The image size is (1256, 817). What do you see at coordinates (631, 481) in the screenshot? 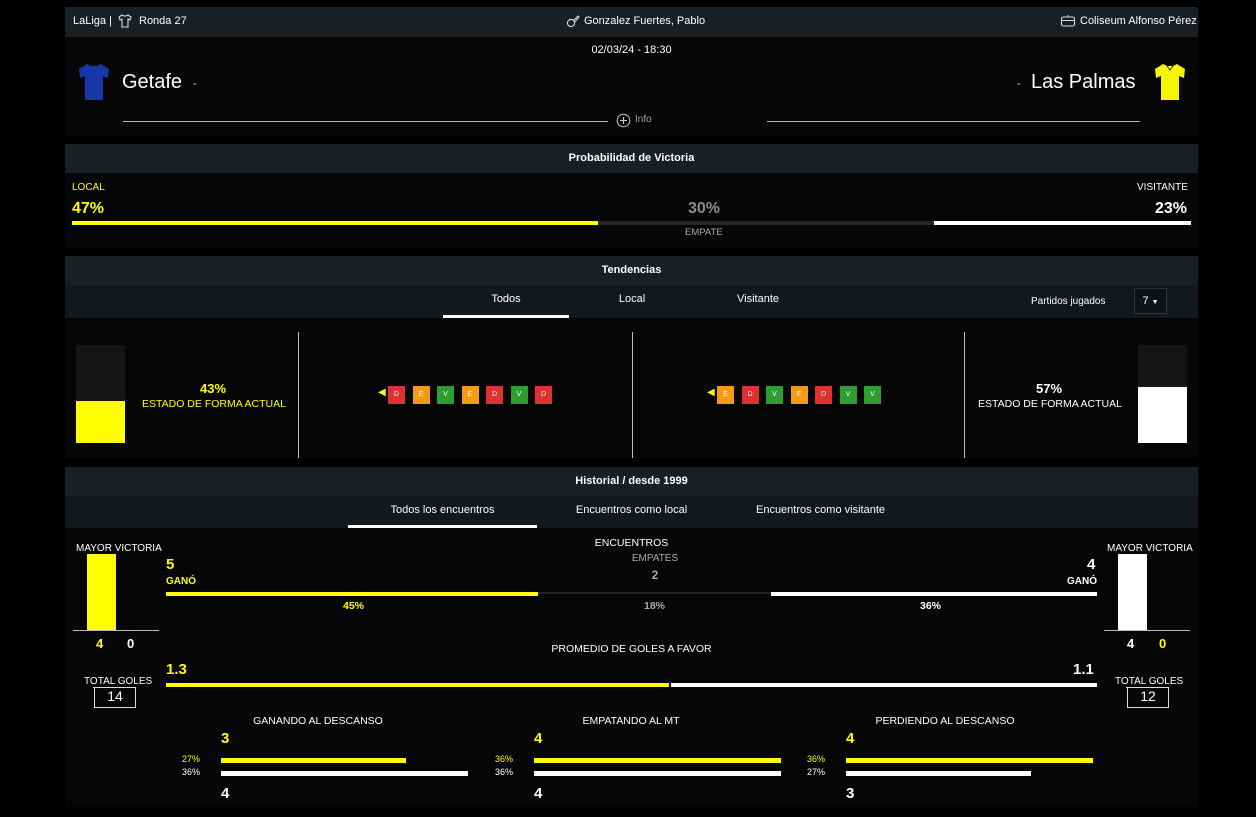
I see `section-title: Historial / desde 1999` at bounding box center [631, 481].